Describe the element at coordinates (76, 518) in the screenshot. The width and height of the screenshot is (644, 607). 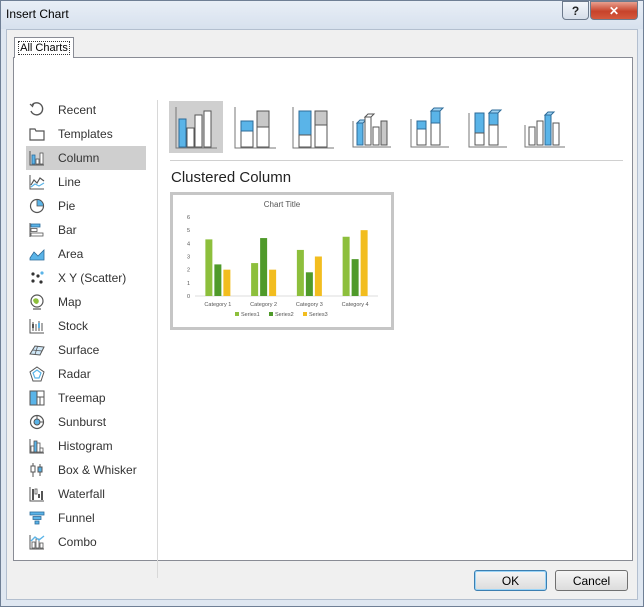
I see `category-label: Funnel` at that location.